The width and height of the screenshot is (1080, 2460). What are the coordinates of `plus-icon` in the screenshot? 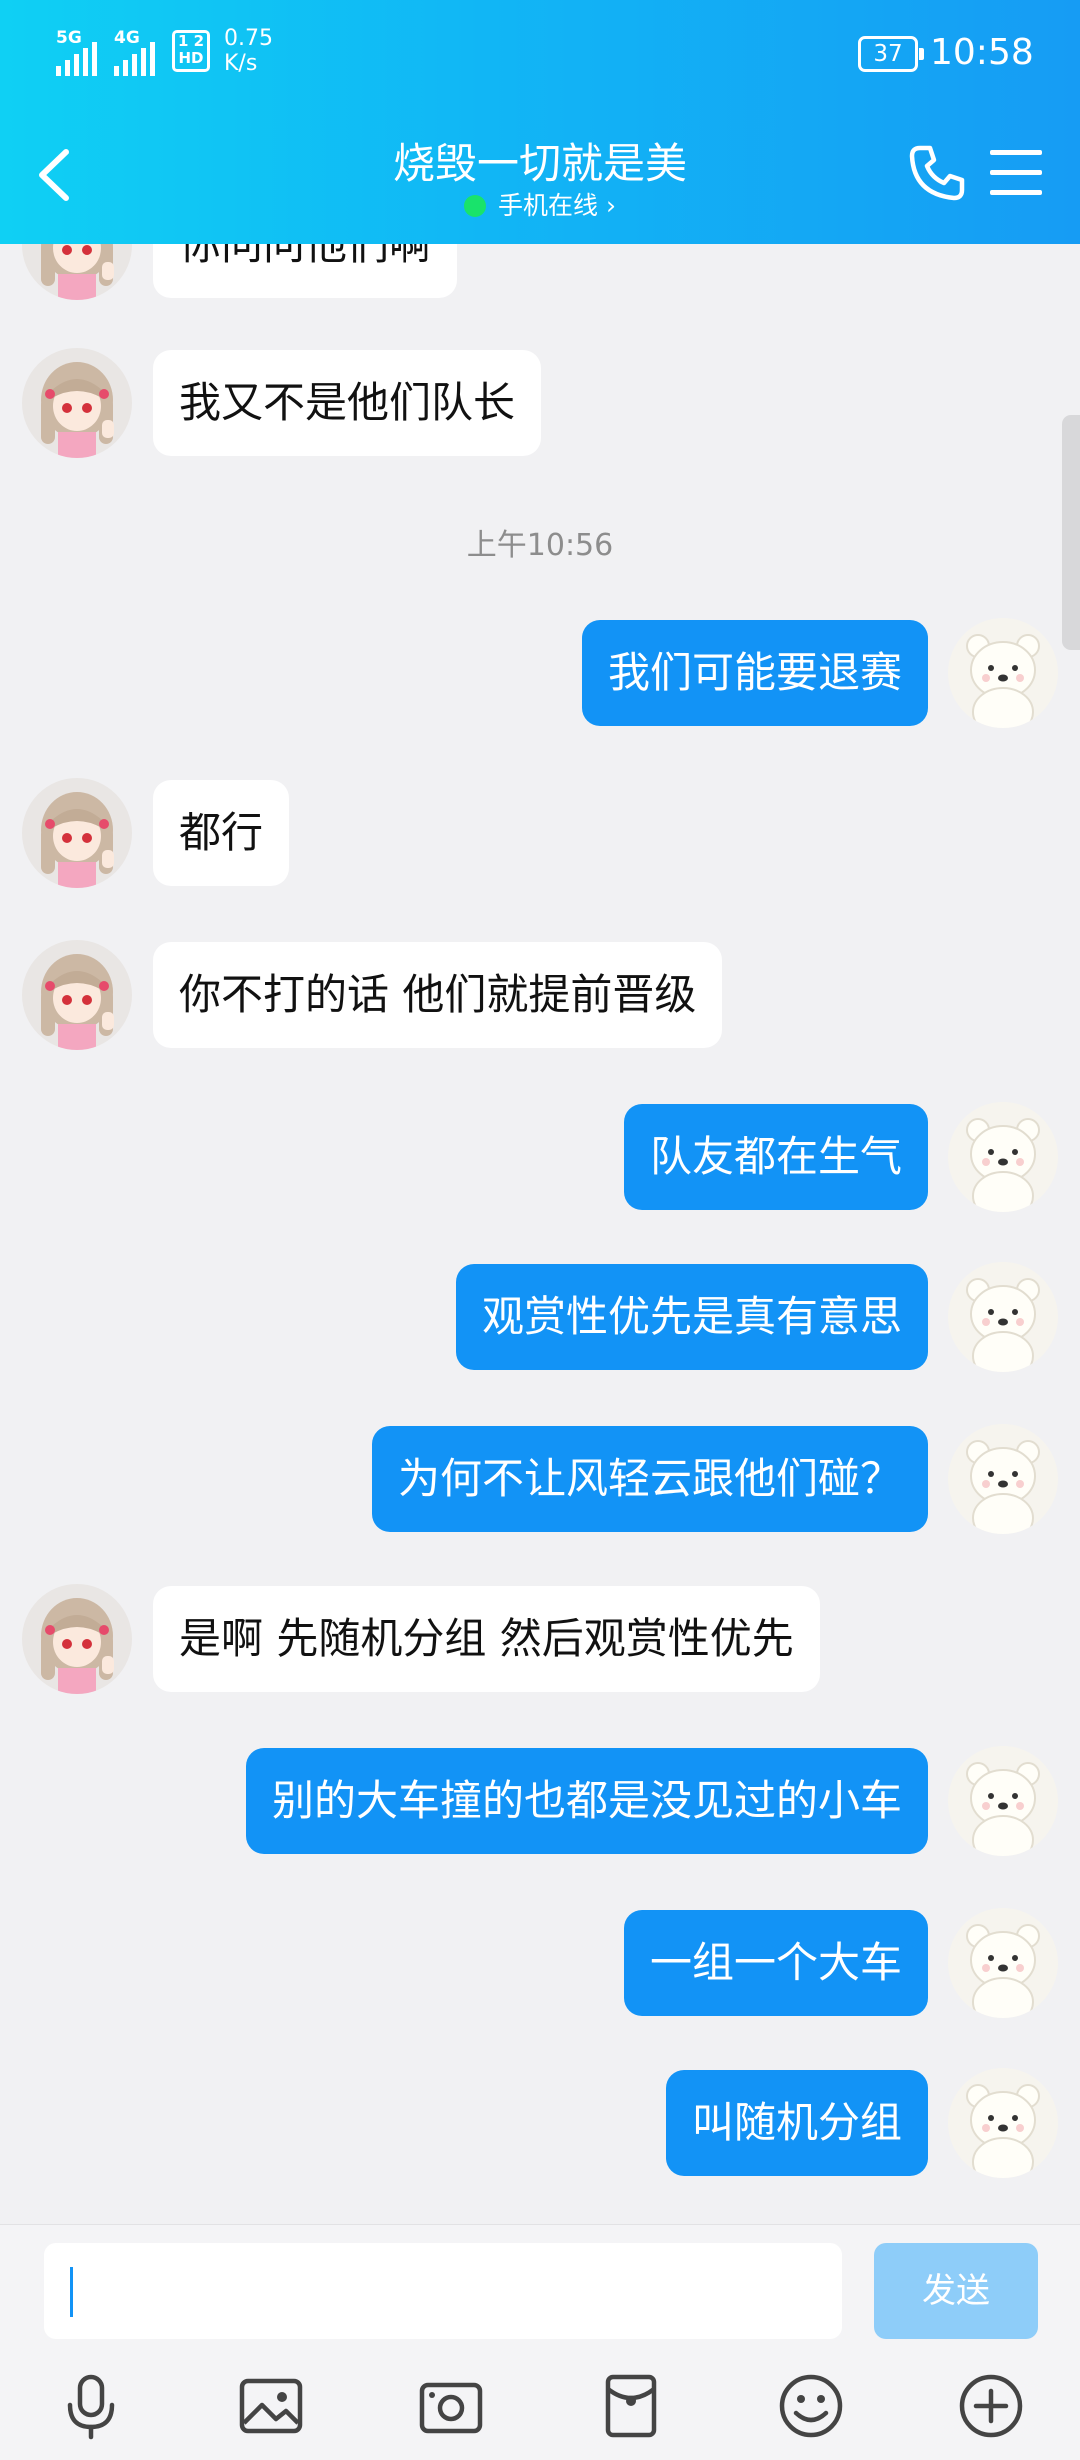 It's located at (991, 2406).